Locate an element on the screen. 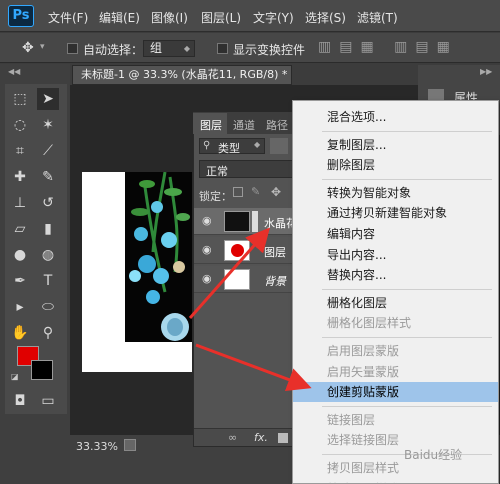  watermark: Baidu经验 is located at coordinates (433, 455).